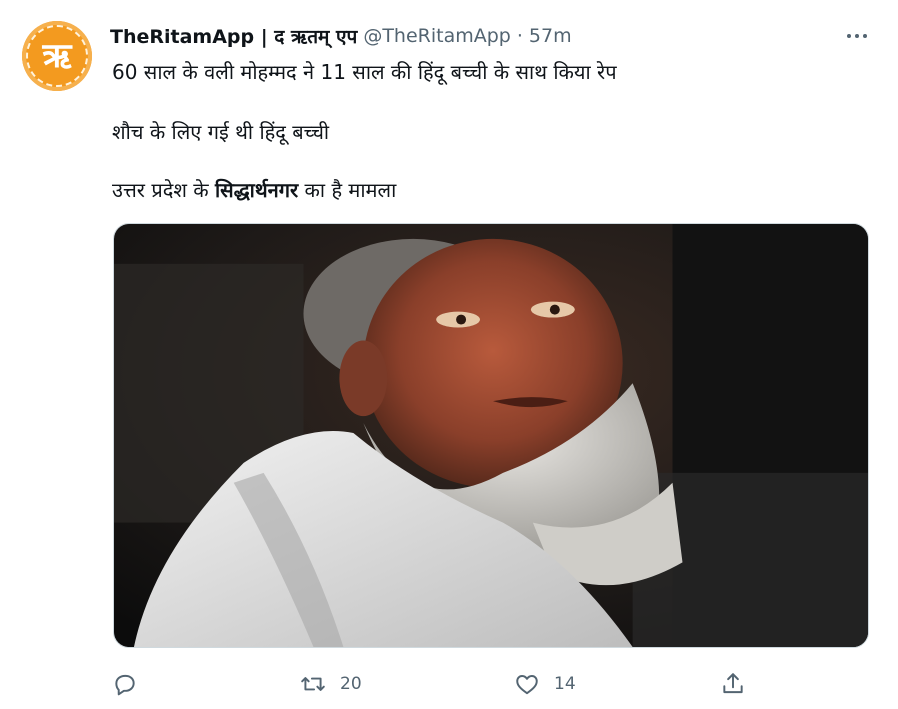 Image resolution: width=898 pixels, height=709 pixels. Describe the element at coordinates (347, 190) in the screenshot. I see `line3-suffix: का है मामला` at that location.